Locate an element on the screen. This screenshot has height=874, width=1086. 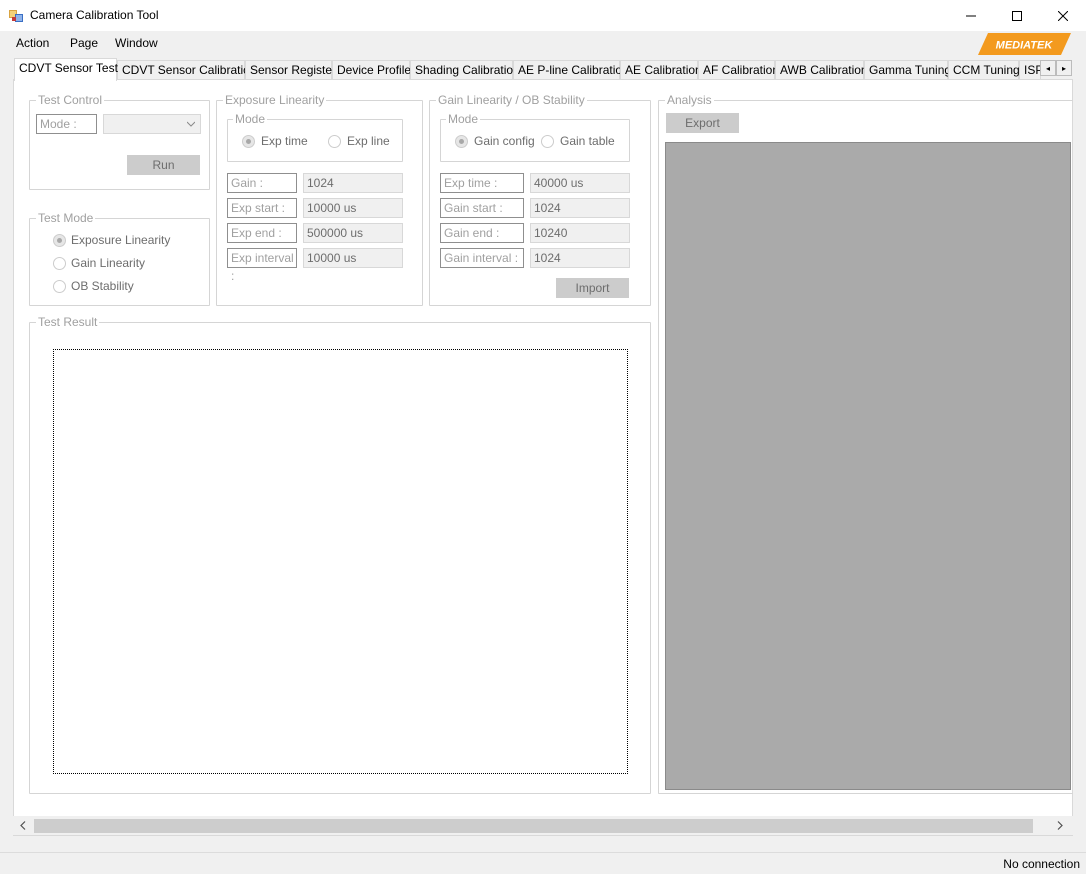
tab-awb-calibration: AWB Calibration is located at coordinates (821, 70).